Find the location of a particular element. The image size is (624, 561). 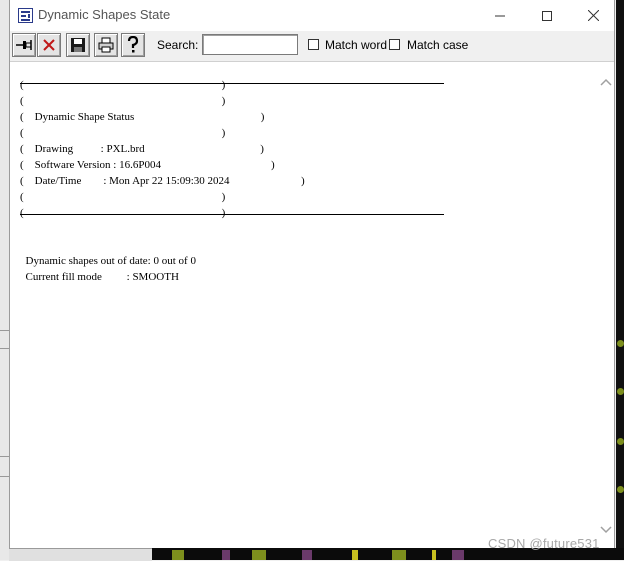

chevron-down-icon is located at coordinates (606, 530).